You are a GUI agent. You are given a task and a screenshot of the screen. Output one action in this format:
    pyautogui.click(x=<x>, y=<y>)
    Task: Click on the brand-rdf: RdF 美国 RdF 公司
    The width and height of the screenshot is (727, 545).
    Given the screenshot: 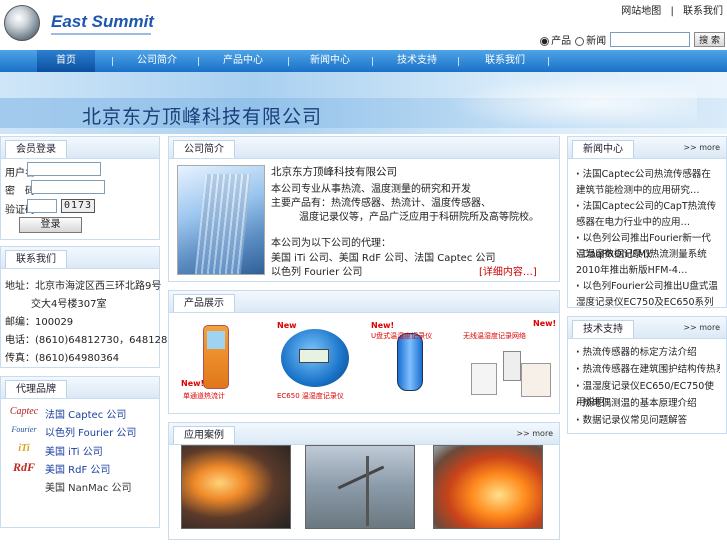 What is the action you would take?
    pyautogui.click(x=80, y=467)
    